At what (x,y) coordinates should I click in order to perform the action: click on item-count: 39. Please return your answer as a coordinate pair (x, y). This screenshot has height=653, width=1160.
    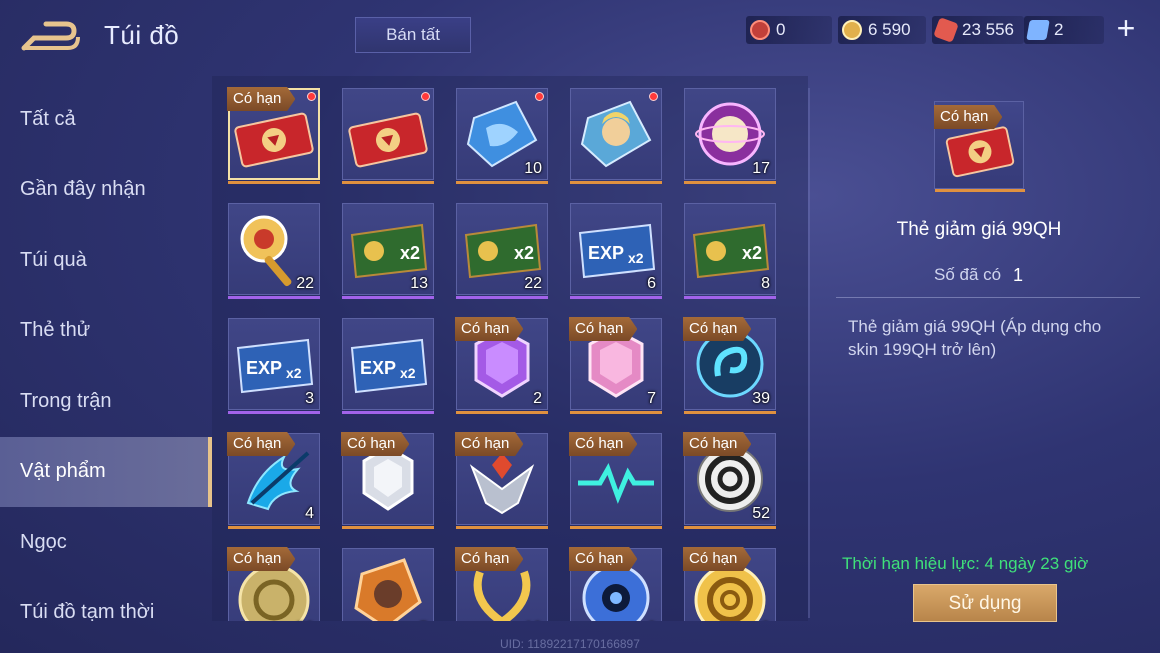
    Looking at the image, I should click on (761, 398).